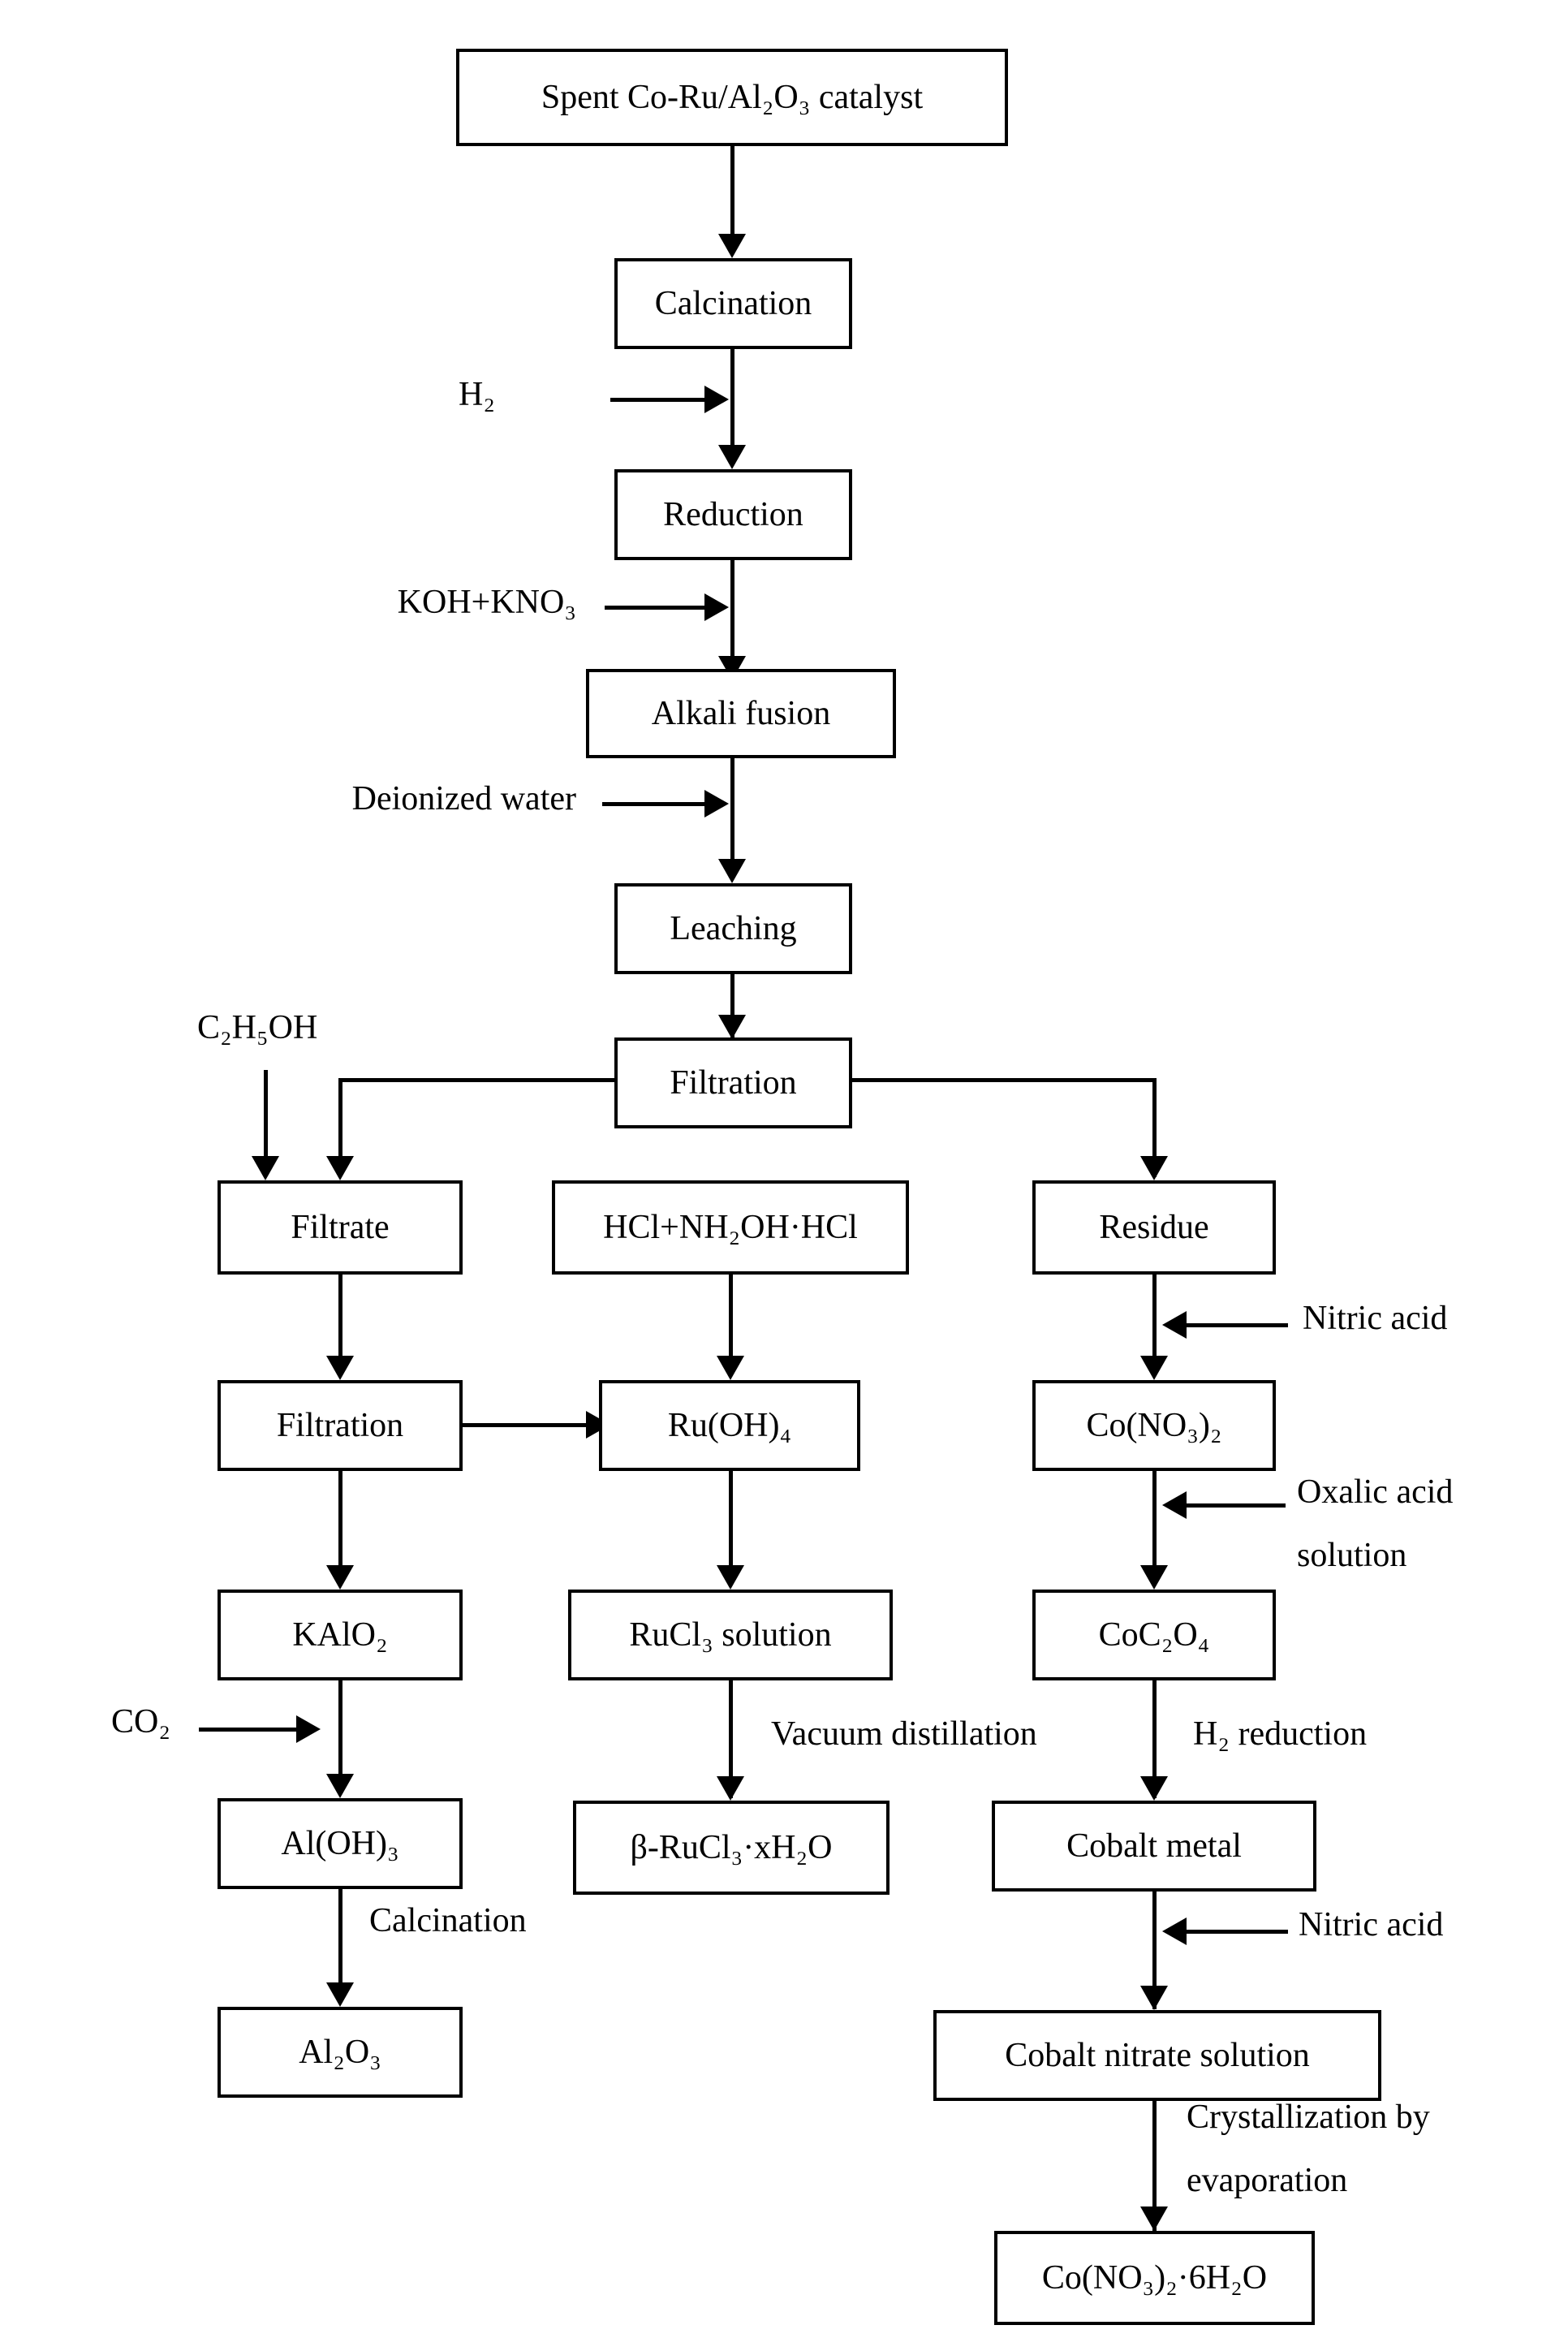 This screenshot has height=2351, width=1568. I want to click on node-cobalt-nitrate-solution: Cobalt nitrate solution, so click(1157, 2055).